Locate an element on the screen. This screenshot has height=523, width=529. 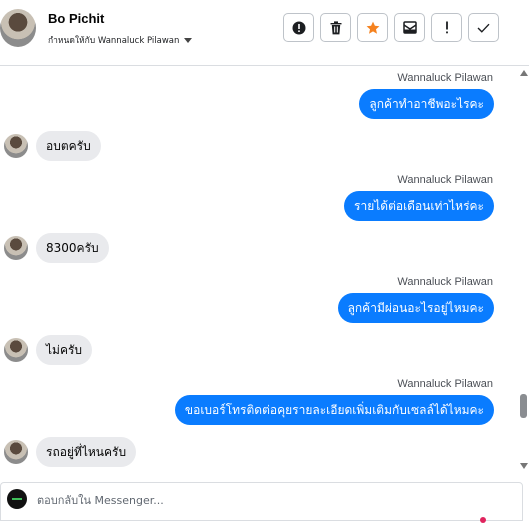
incoming-message: ไม่ครับ is located at coordinates (64, 350).